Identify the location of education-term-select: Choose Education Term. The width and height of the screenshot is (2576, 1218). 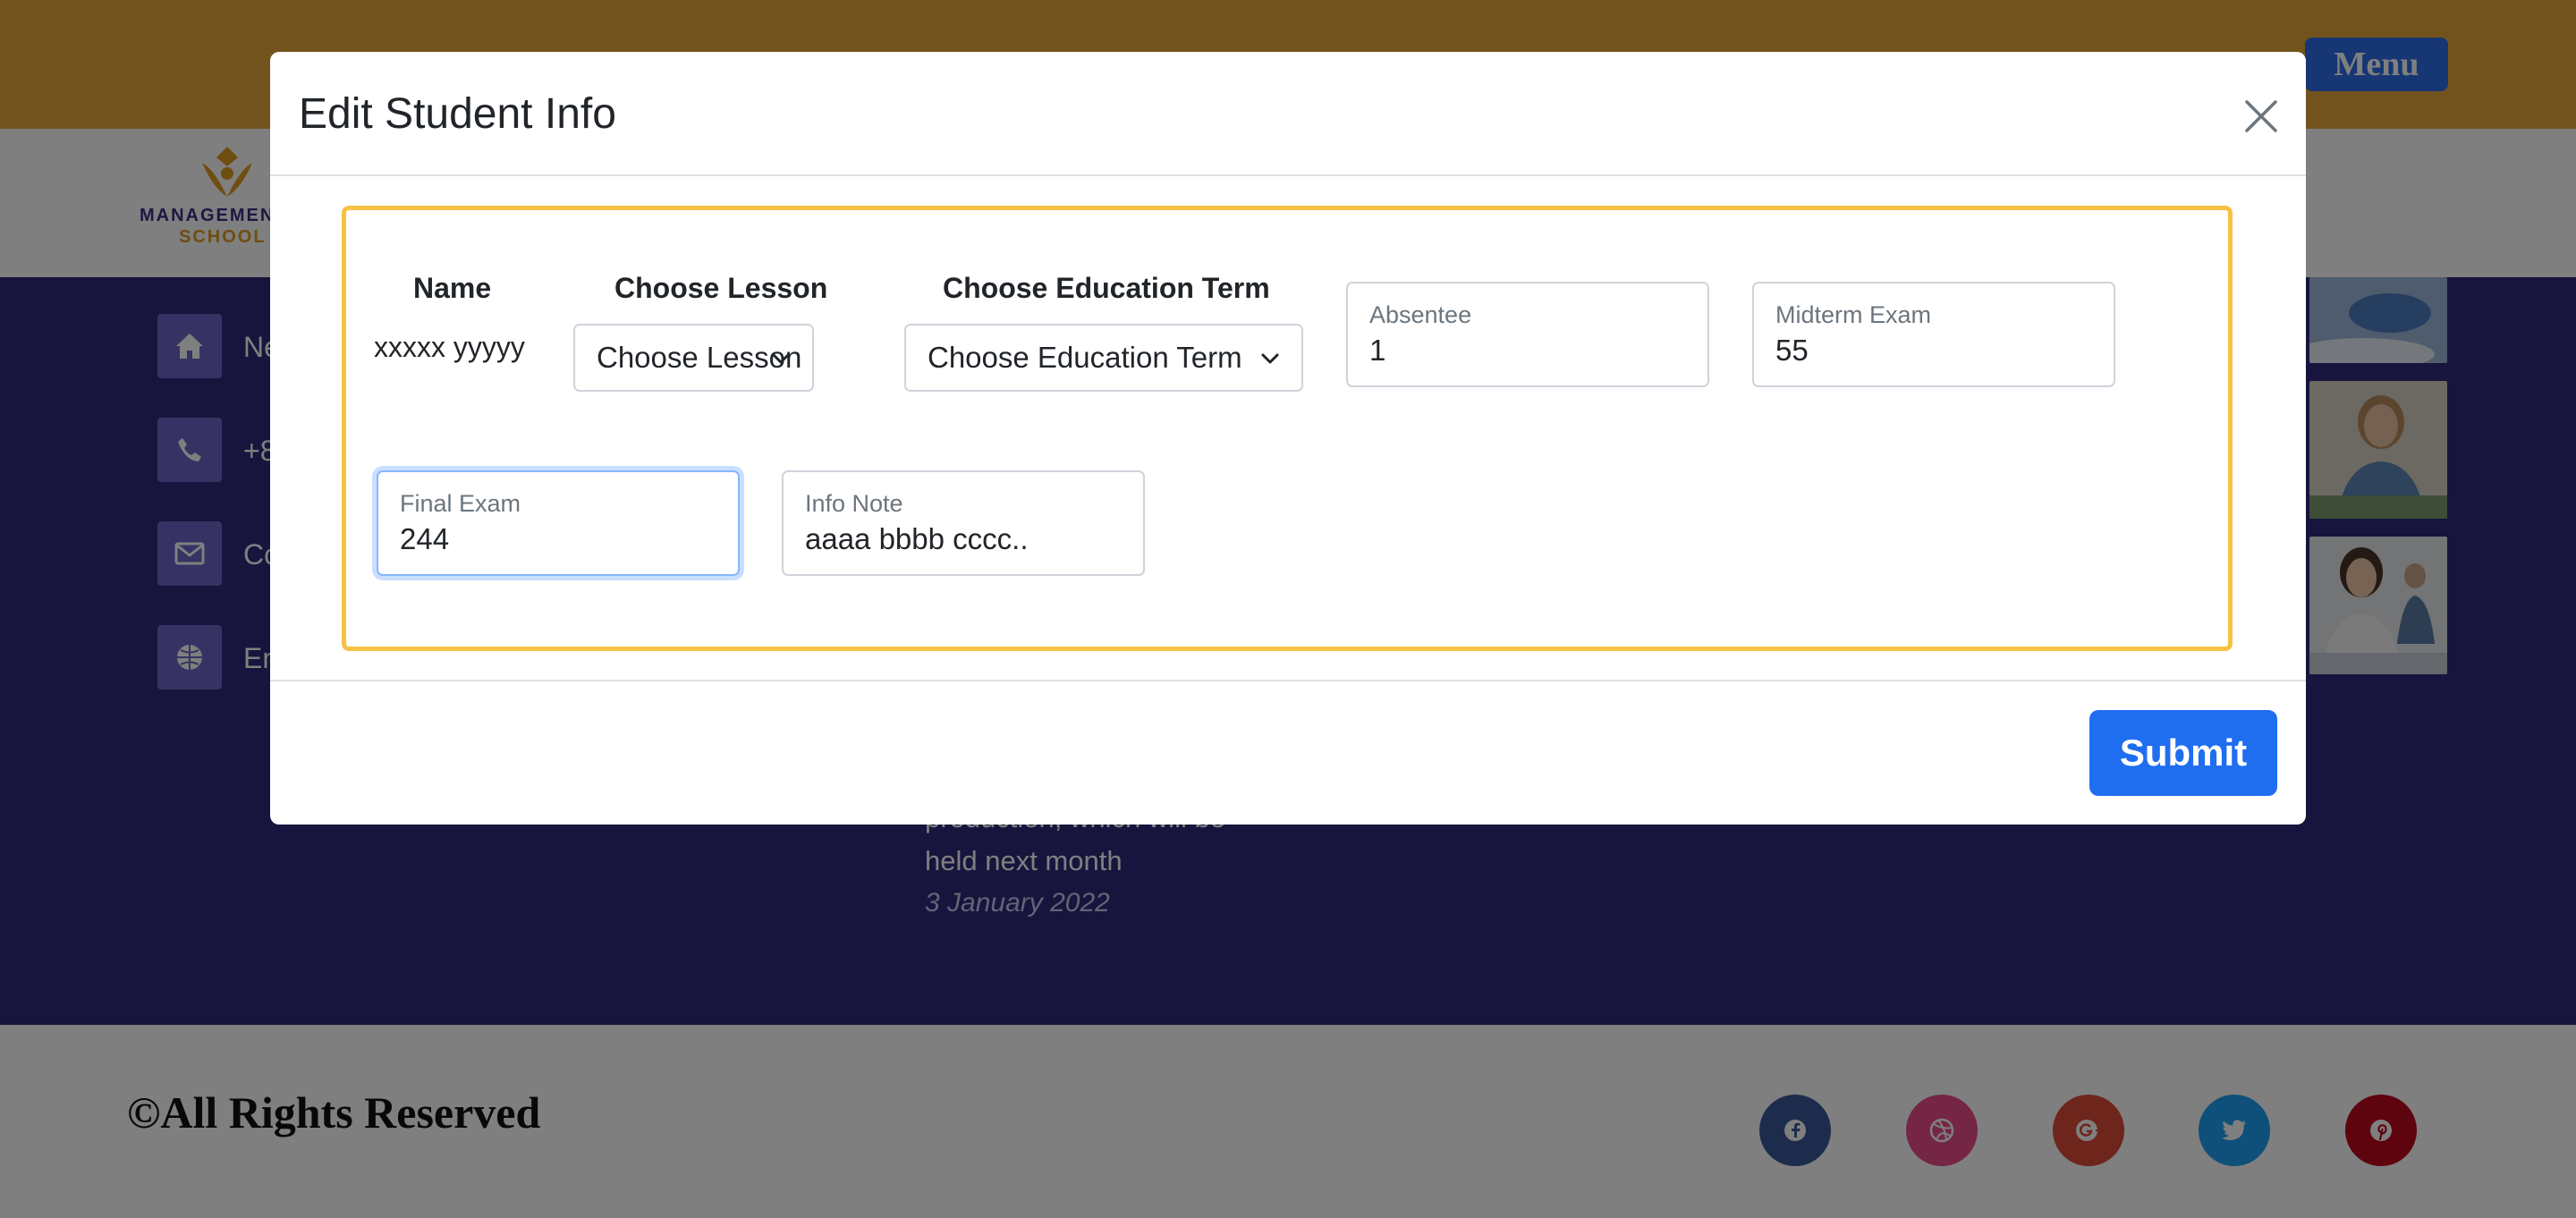
(1103, 358).